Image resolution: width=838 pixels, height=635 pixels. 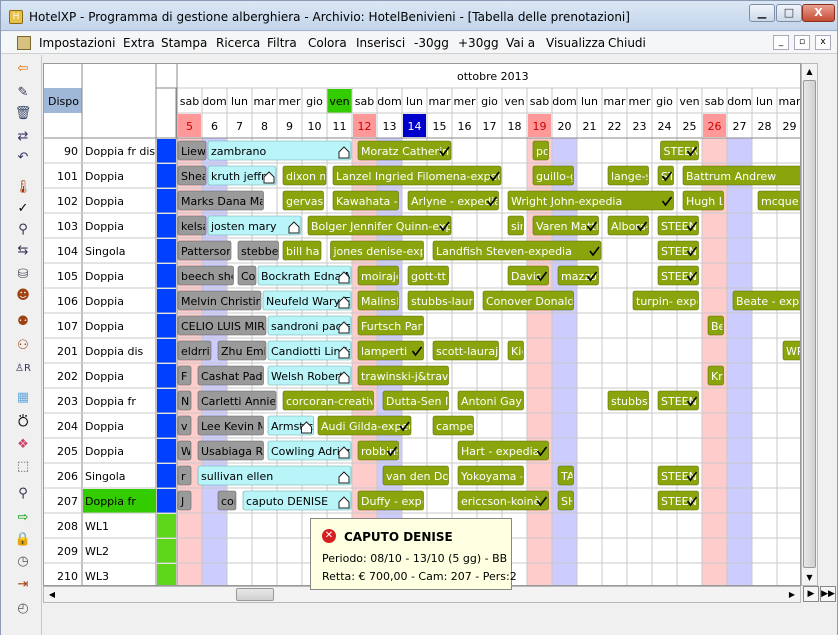 What do you see at coordinates (690, 126) in the screenshot?
I see `day-number-label: 25` at bounding box center [690, 126].